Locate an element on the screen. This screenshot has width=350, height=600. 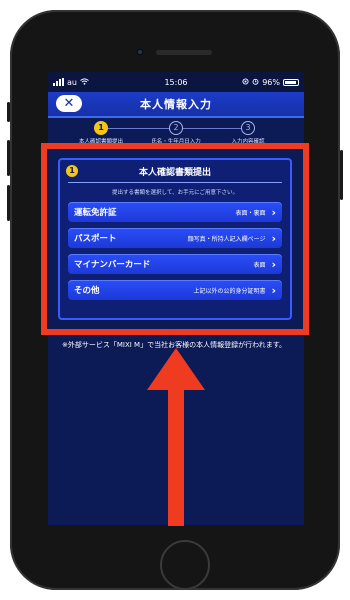
step-1: 1 本人確認書類提出 is located at coordinates (101, 133).